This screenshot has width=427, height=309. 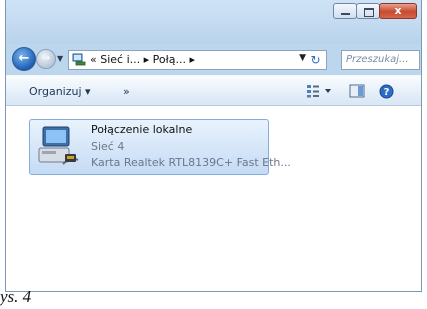 What do you see at coordinates (357, 91) in the screenshot?
I see `preview-pane-icon` at bounding box center [357, 91].